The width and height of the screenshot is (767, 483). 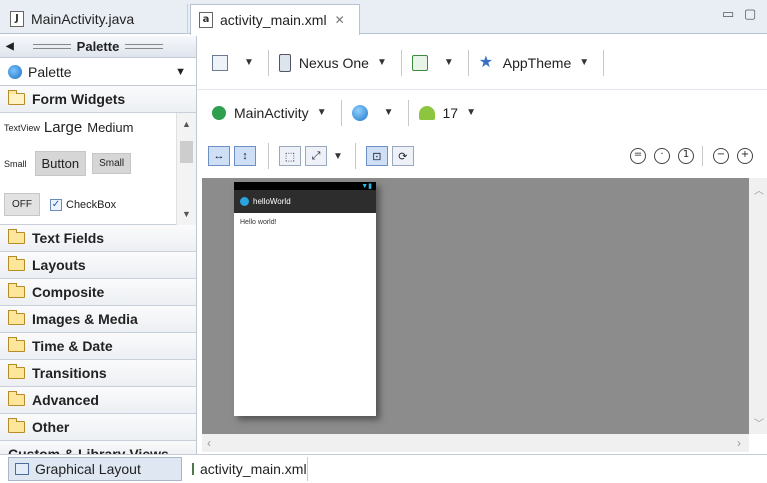 I want to click on tab-activity-main-xml: a activity_main.xml ✕, so click(x=275, y=19).